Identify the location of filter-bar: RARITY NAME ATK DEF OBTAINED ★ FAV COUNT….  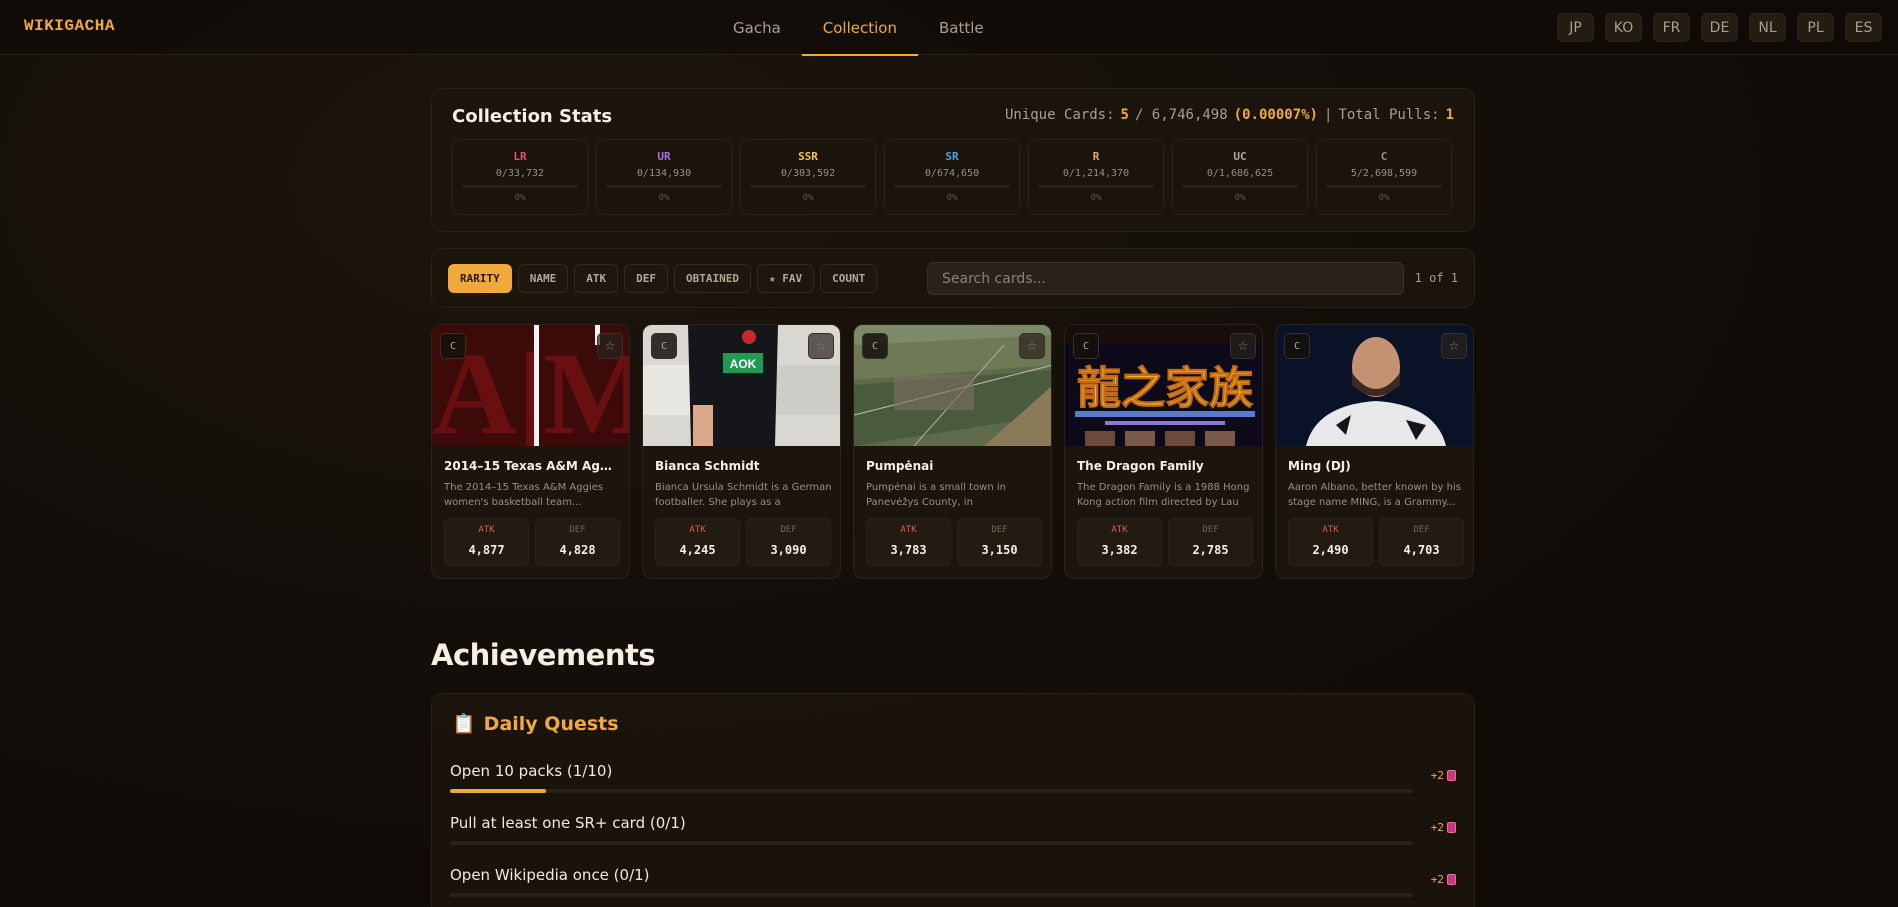
(953, 278).